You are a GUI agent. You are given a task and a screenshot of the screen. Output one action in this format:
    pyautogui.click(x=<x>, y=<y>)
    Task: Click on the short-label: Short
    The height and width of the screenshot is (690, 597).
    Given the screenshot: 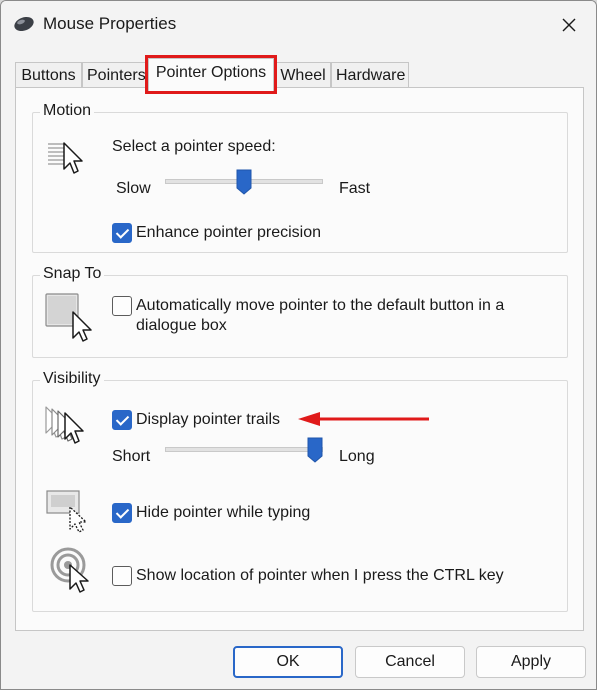 What is the action you would take?
    pyautogui.click(x=131, y=456)
    